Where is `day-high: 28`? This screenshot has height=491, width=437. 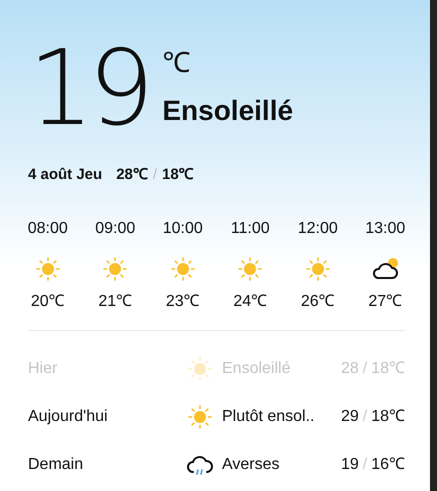
day-high: 28 is located at coordinates (349, 368).